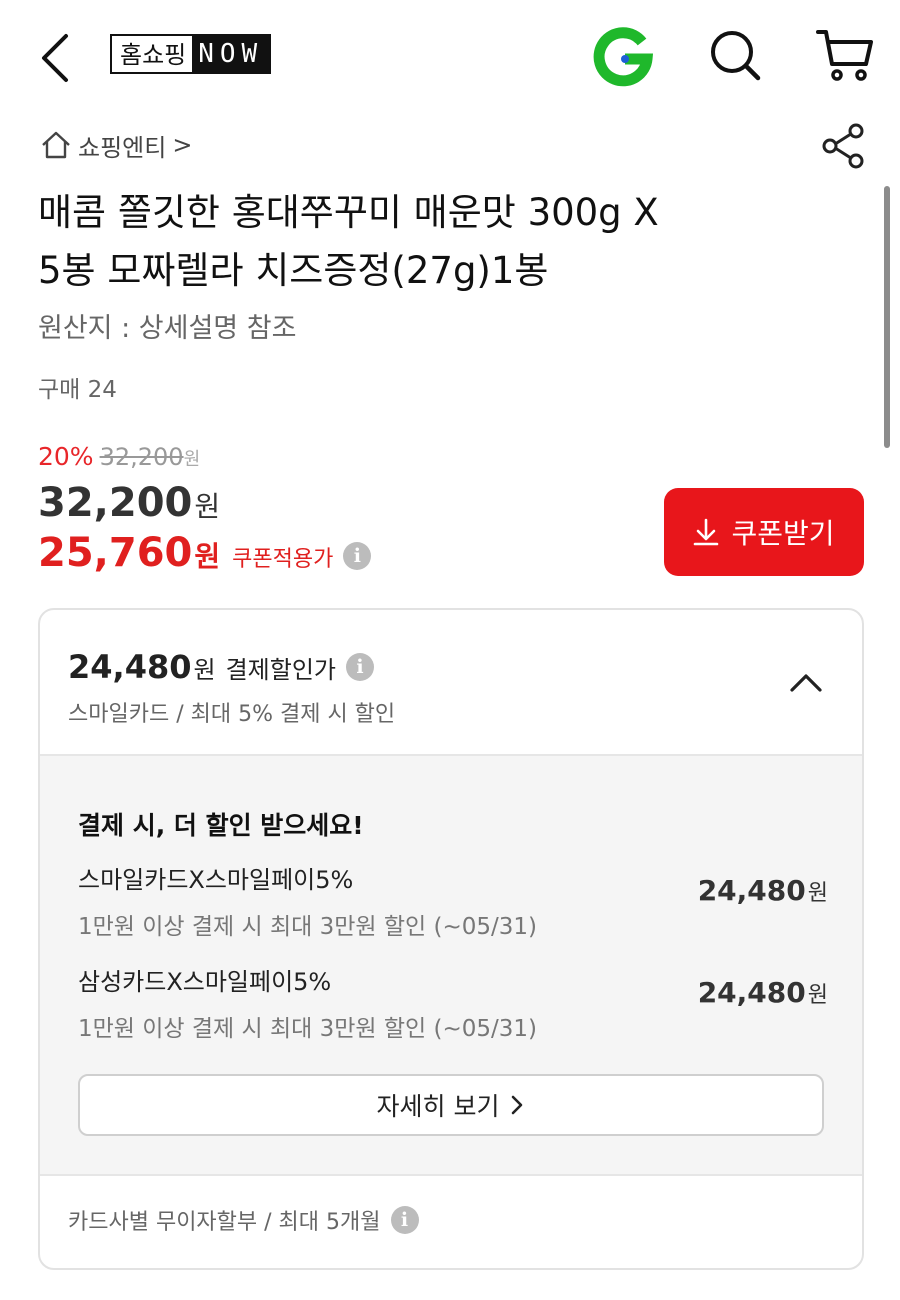 This screenshot has width=900, height=1300. Describe the element at coordinates (224, 1222) in the screenshot. I see `installment-text: 카드사별 무이자할부 / 최대 5개월` at that location.